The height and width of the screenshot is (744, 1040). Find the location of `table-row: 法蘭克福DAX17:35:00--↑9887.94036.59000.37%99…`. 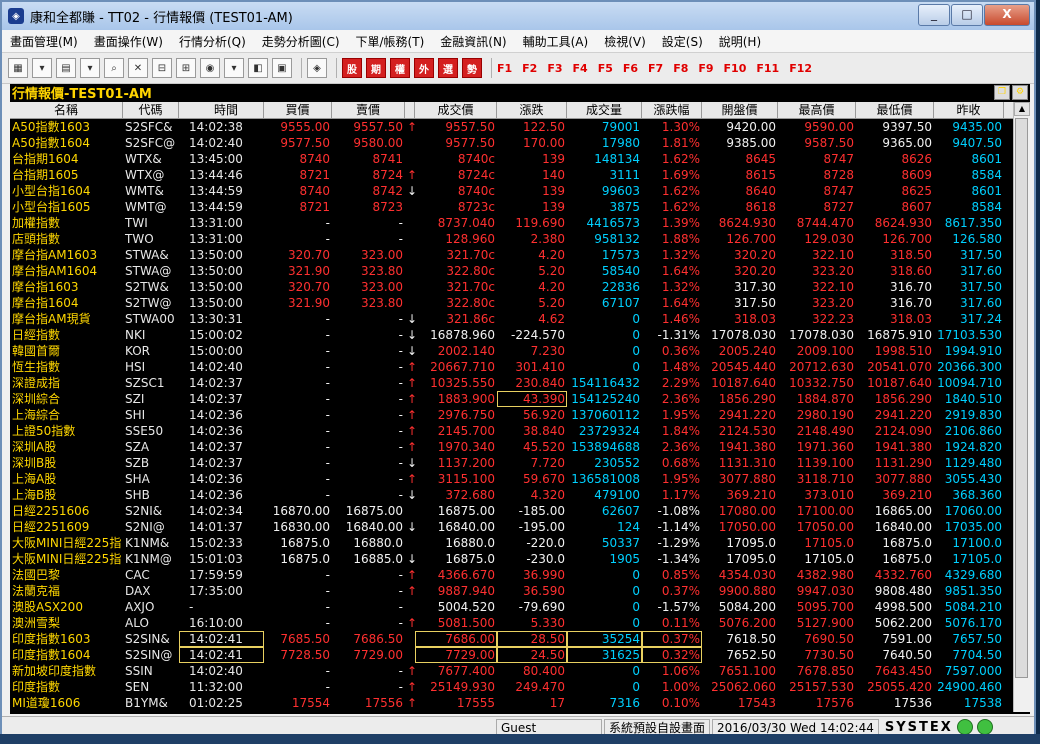

table-row: 法蘭克福DAX17:35:00--↑9887.94036.59000.37%99… is located at coordinates (511, 591).